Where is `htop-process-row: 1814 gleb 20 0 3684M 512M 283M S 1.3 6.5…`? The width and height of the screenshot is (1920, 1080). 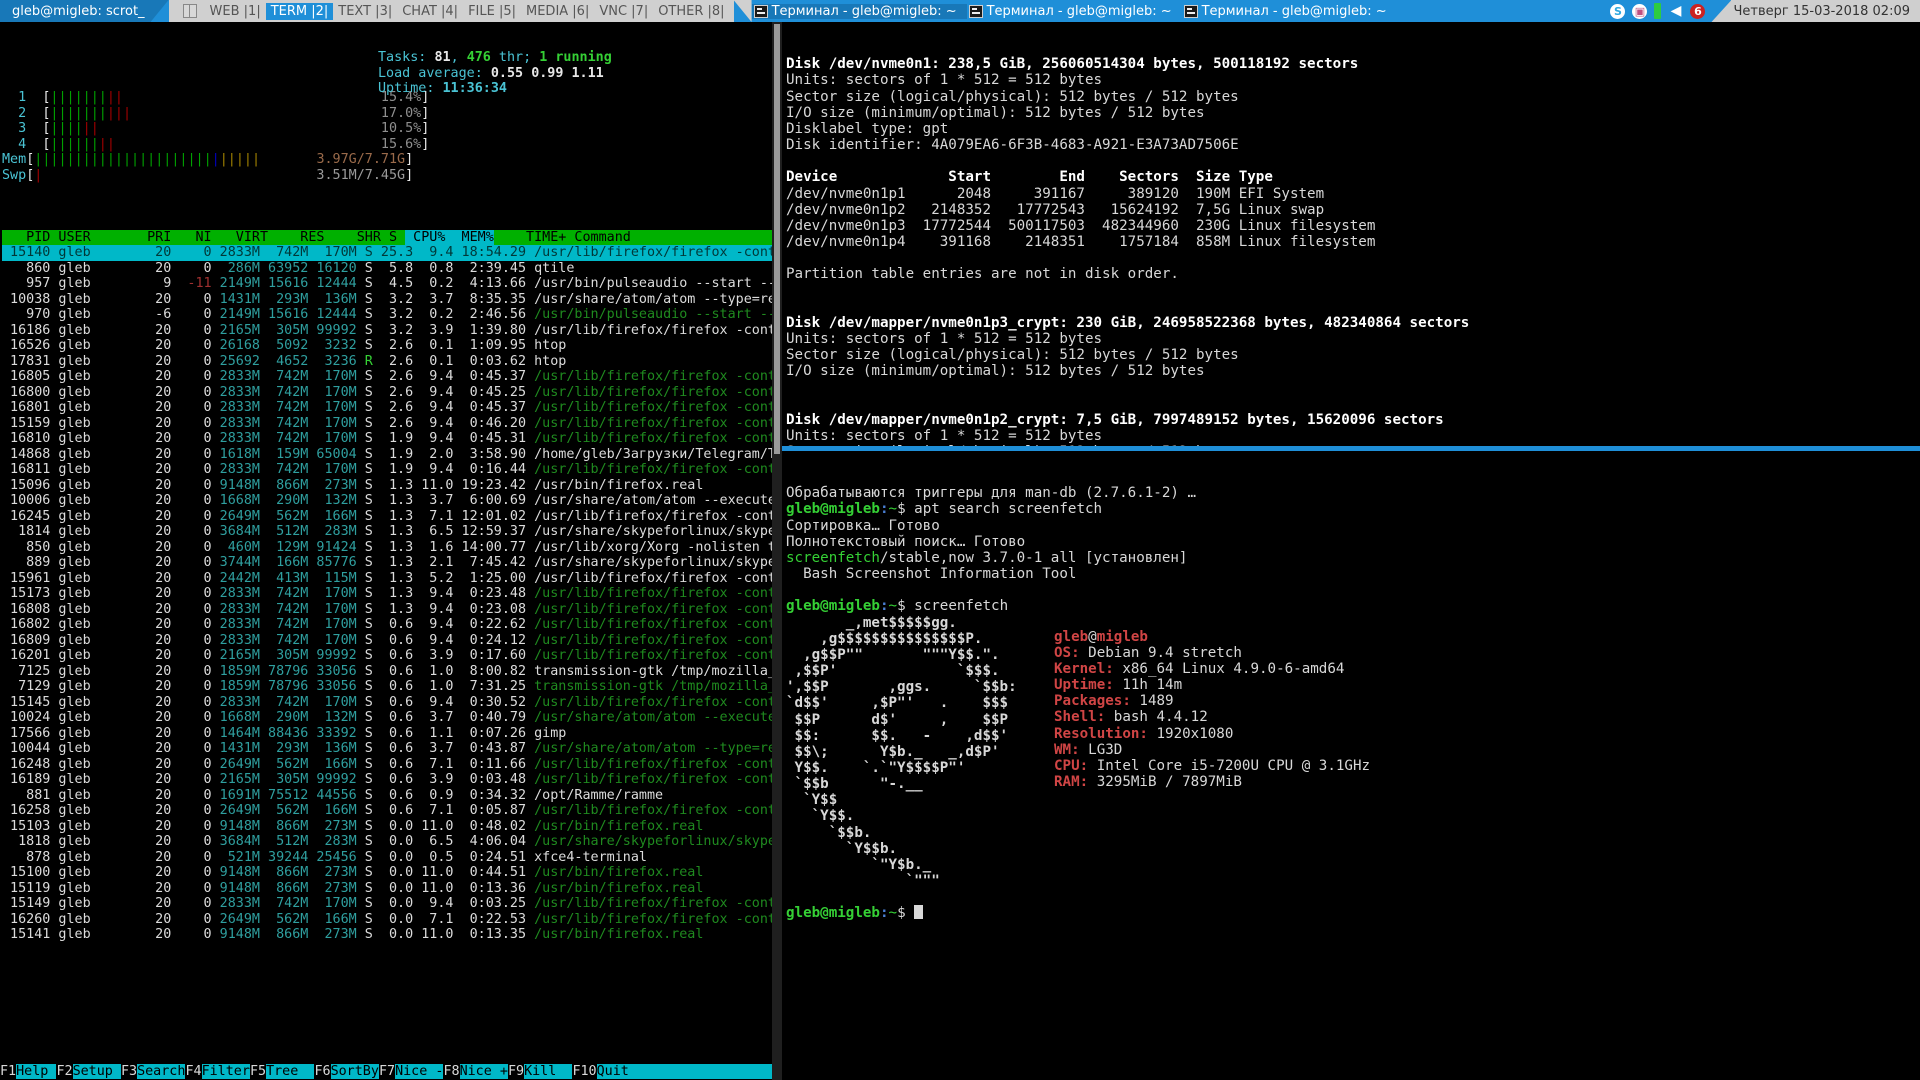
htop-process-row: 1814 gleb 20 0 3684M 512M 283M S 1.3 6.5… is located at coordinates (387, 532).